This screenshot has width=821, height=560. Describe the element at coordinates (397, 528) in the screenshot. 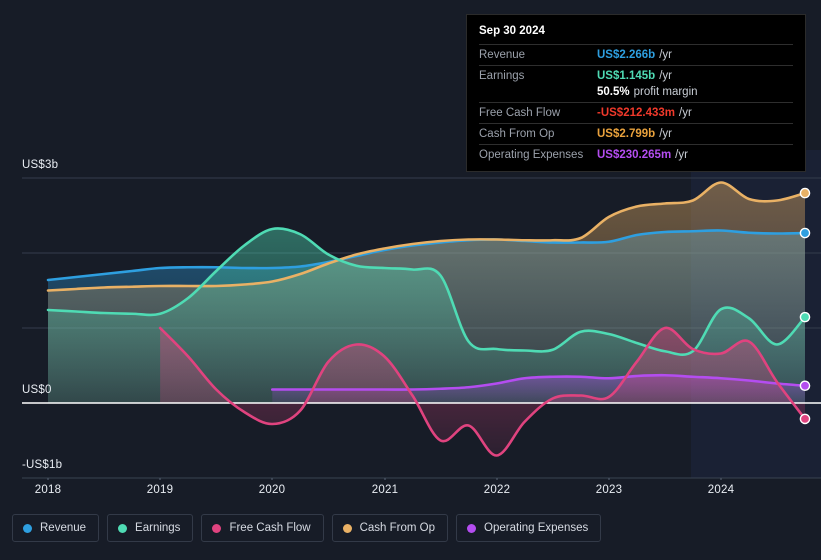

I see `legend-item-label: Cash From Op` at that location.